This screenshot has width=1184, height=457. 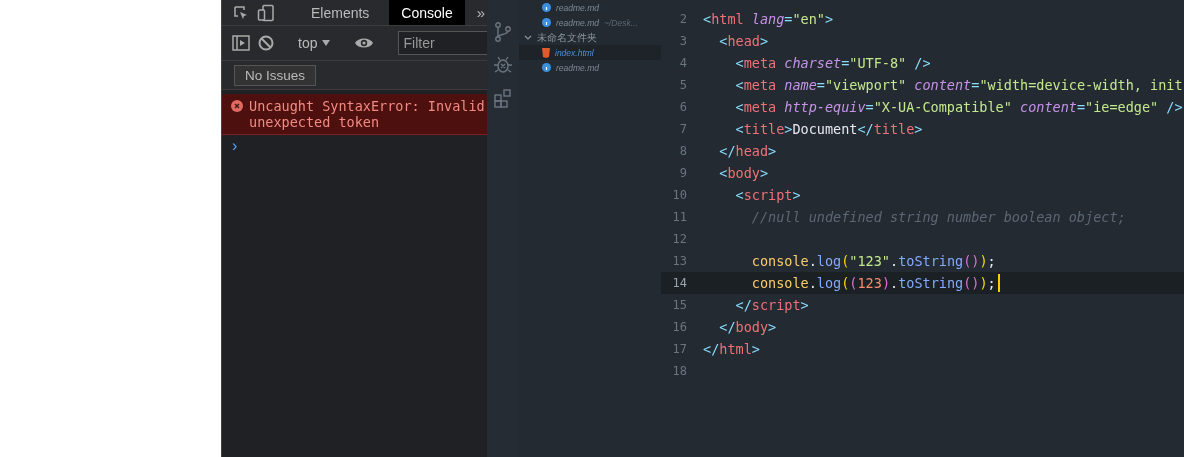 I want to click on source-control-icon, so click(x=503, y=32).